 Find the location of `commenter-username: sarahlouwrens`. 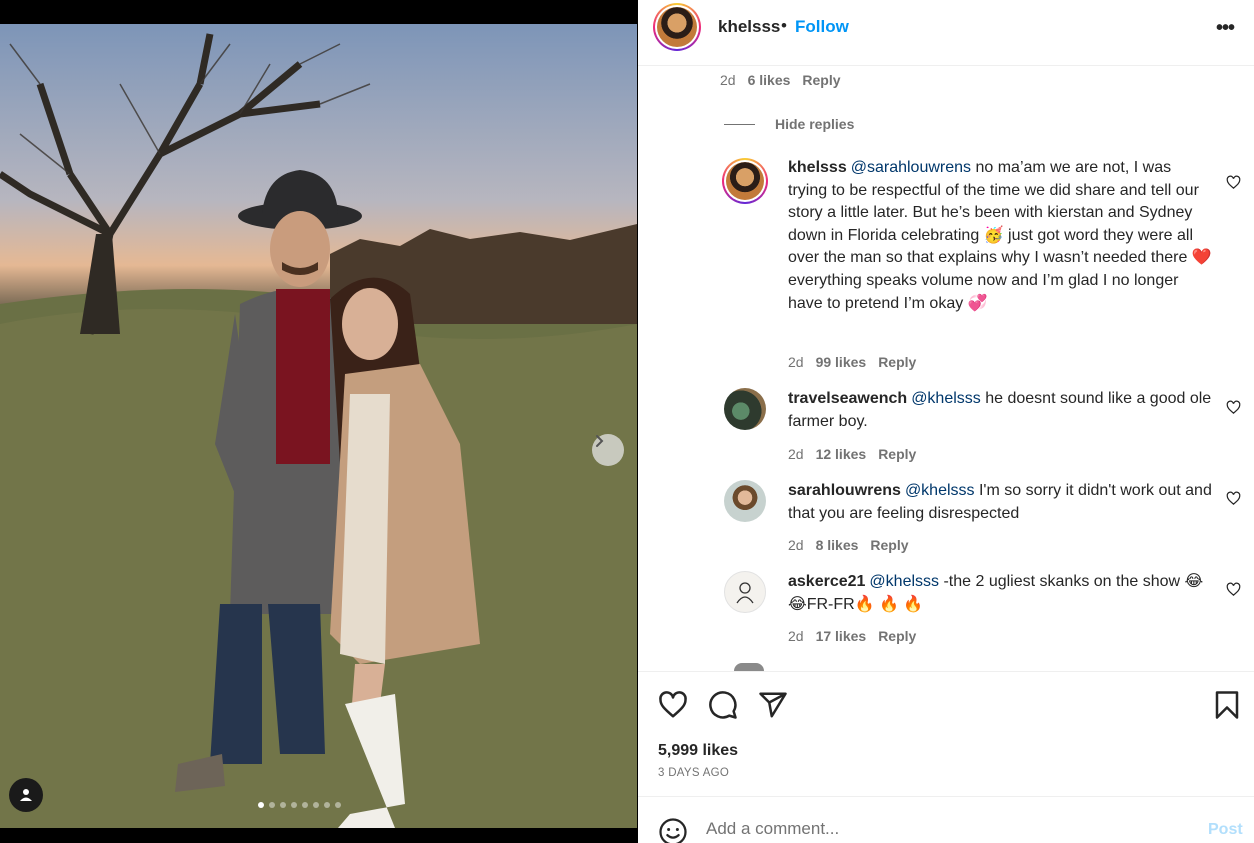

commenter-username: sarahlouwrens is located at coordinates (844, 490).